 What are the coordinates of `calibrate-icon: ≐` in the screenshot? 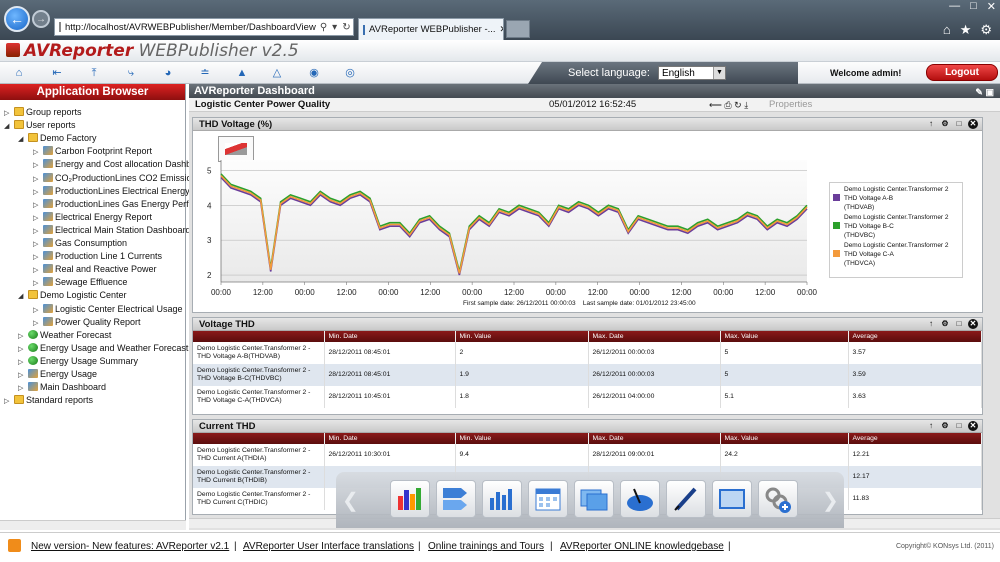 It's located at (205, 73).